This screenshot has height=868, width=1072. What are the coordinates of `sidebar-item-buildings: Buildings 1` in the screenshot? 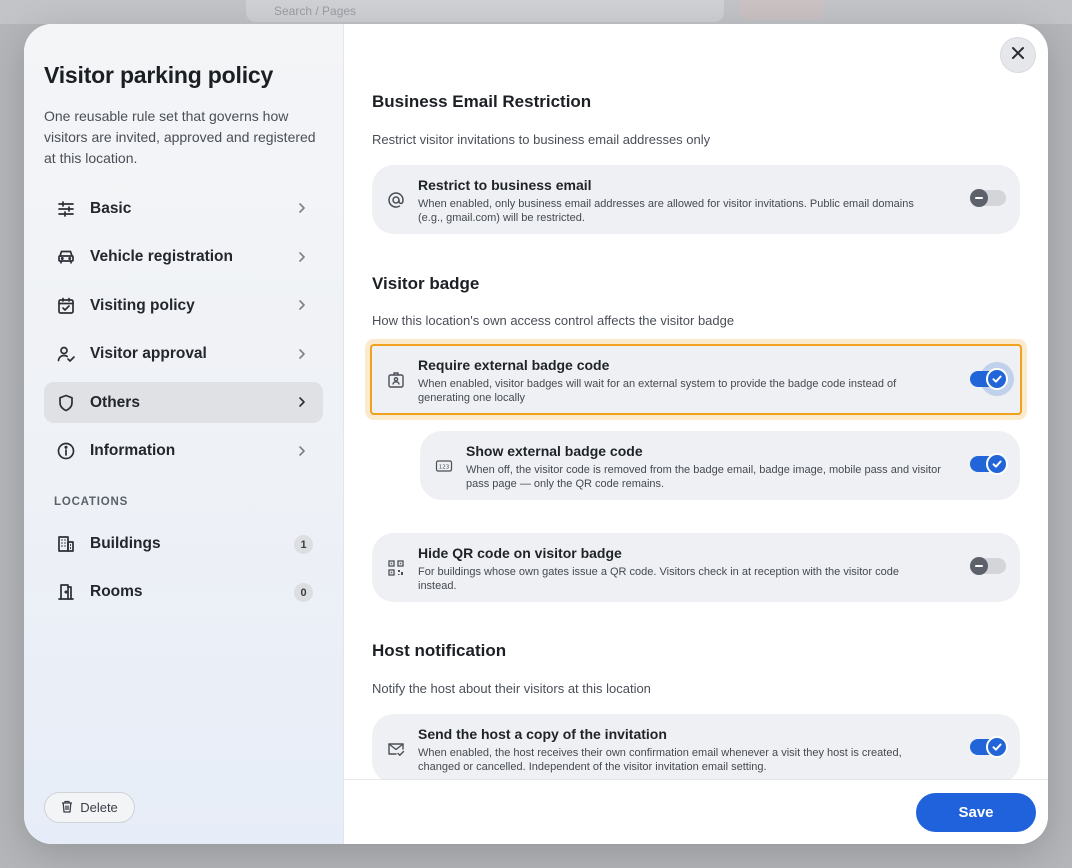 It's located at (183, 543).